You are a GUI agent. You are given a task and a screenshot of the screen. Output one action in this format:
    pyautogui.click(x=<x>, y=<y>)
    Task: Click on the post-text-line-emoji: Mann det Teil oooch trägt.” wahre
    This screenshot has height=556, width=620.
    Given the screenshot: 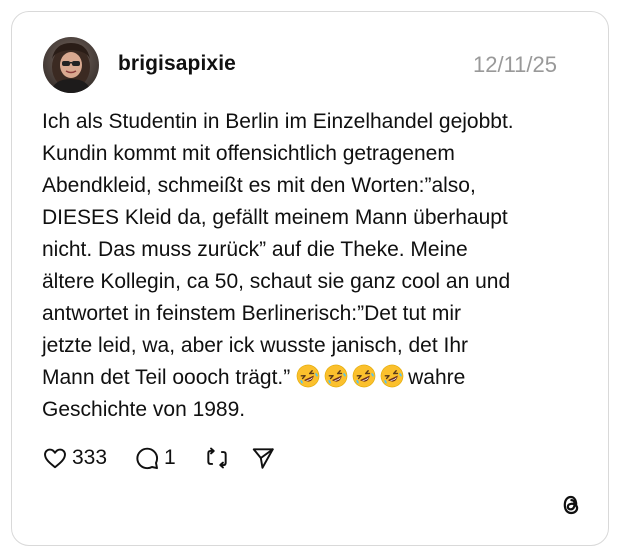 What is the action you would take?
    pyautogui.click(x=312, y=378)
    